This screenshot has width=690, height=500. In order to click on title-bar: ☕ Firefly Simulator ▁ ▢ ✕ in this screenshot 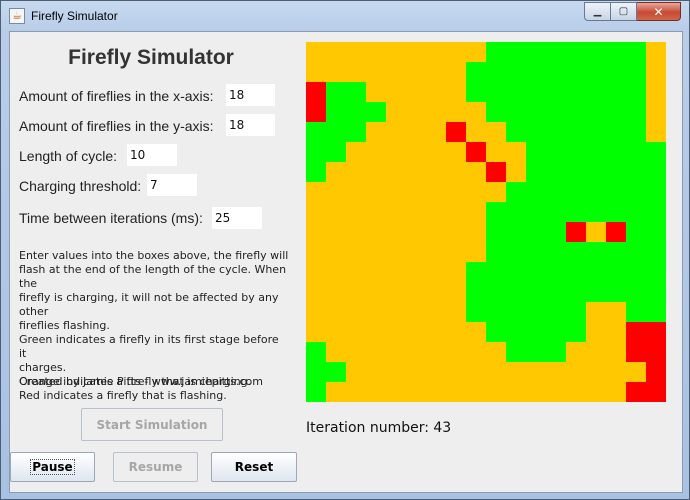, I will do `click(345, 16)`.